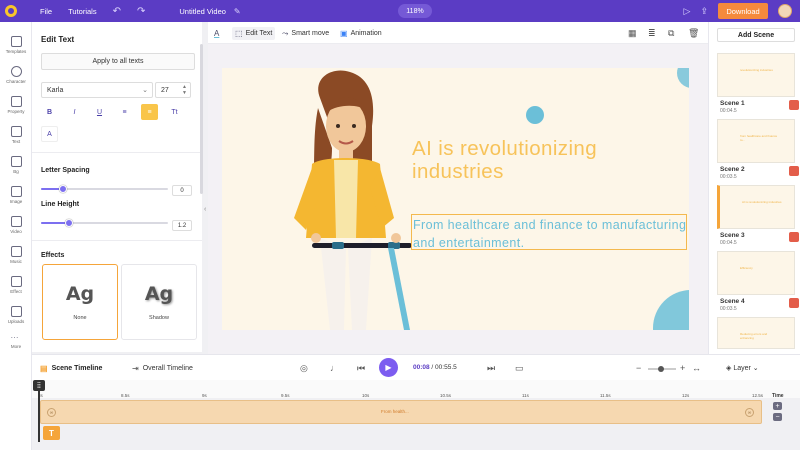 The width and height of the screenshot is (800, 450). I want to click on rail-item-video: Video, so click(16, 225).